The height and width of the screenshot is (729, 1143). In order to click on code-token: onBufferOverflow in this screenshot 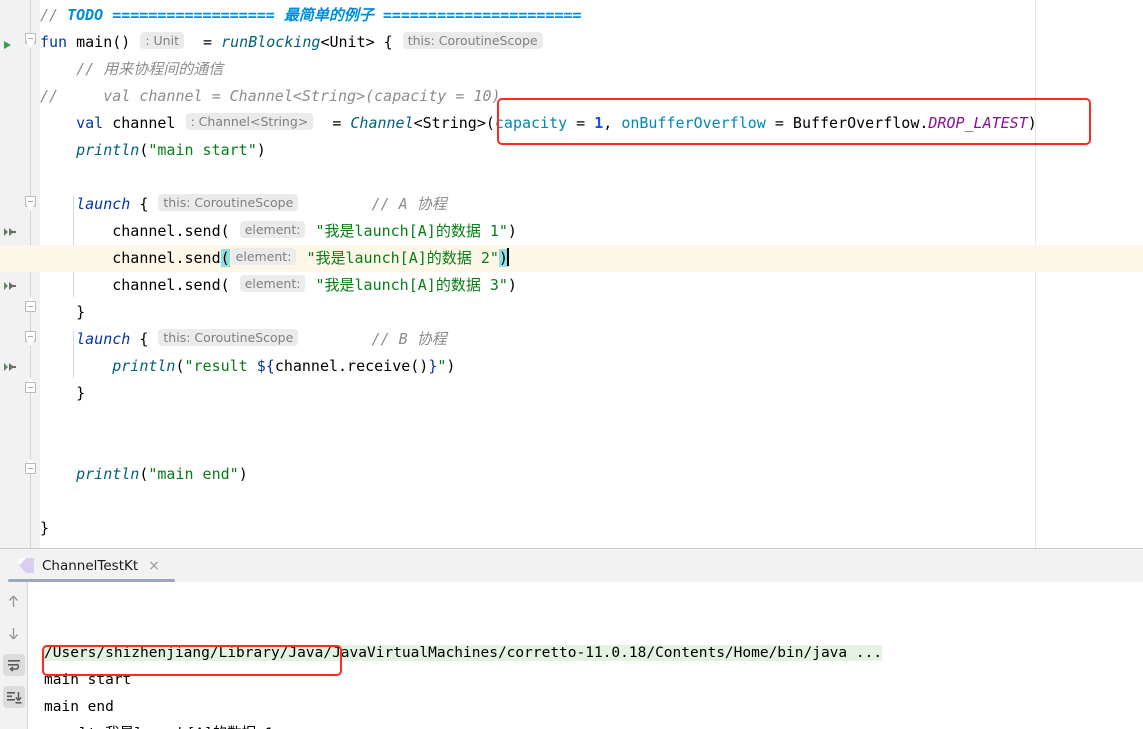, I will do `click(698, 123)`.